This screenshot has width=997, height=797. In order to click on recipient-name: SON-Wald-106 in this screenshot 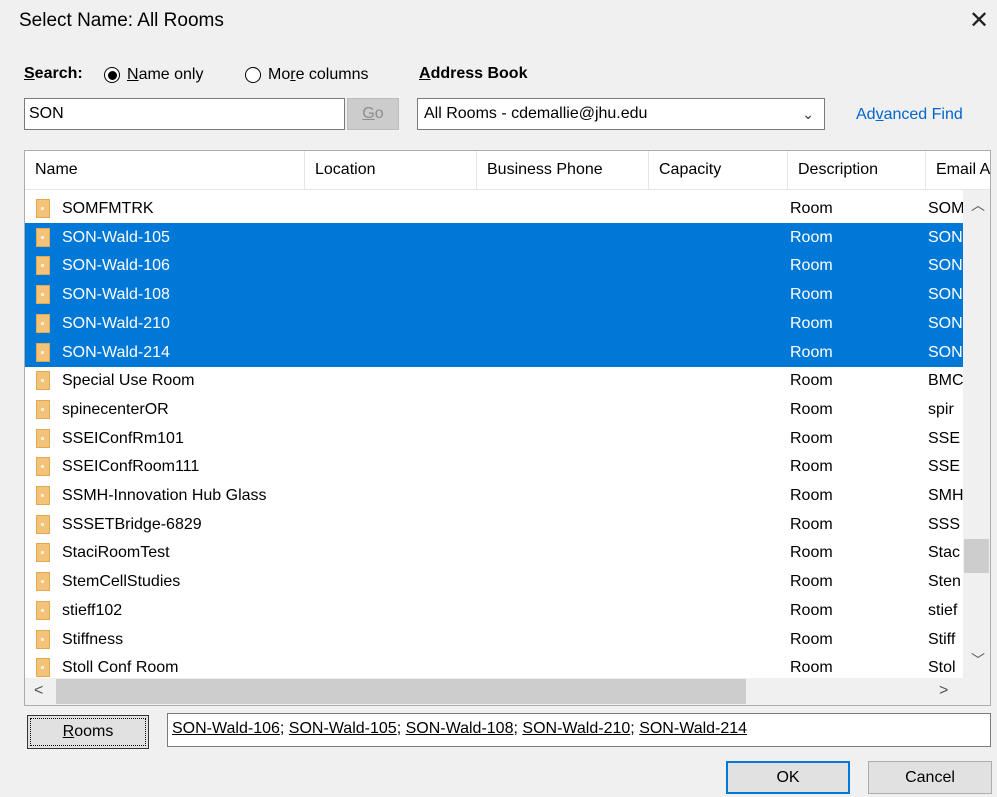, I will do `click(226, 728)`.